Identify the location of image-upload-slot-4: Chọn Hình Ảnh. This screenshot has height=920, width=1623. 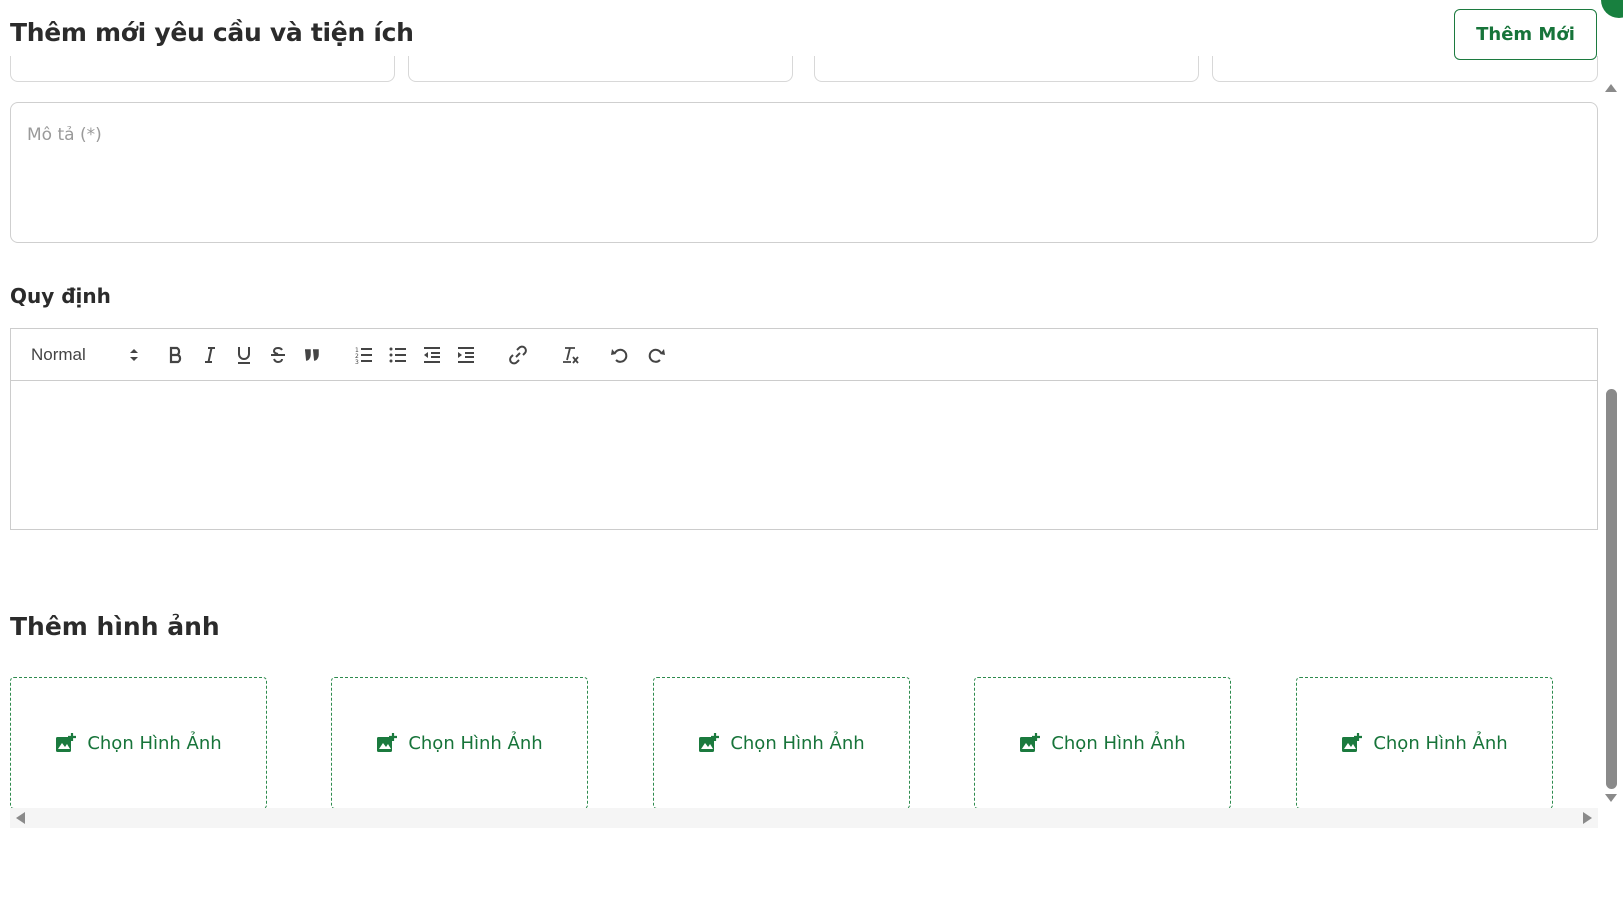
(1102, 743).